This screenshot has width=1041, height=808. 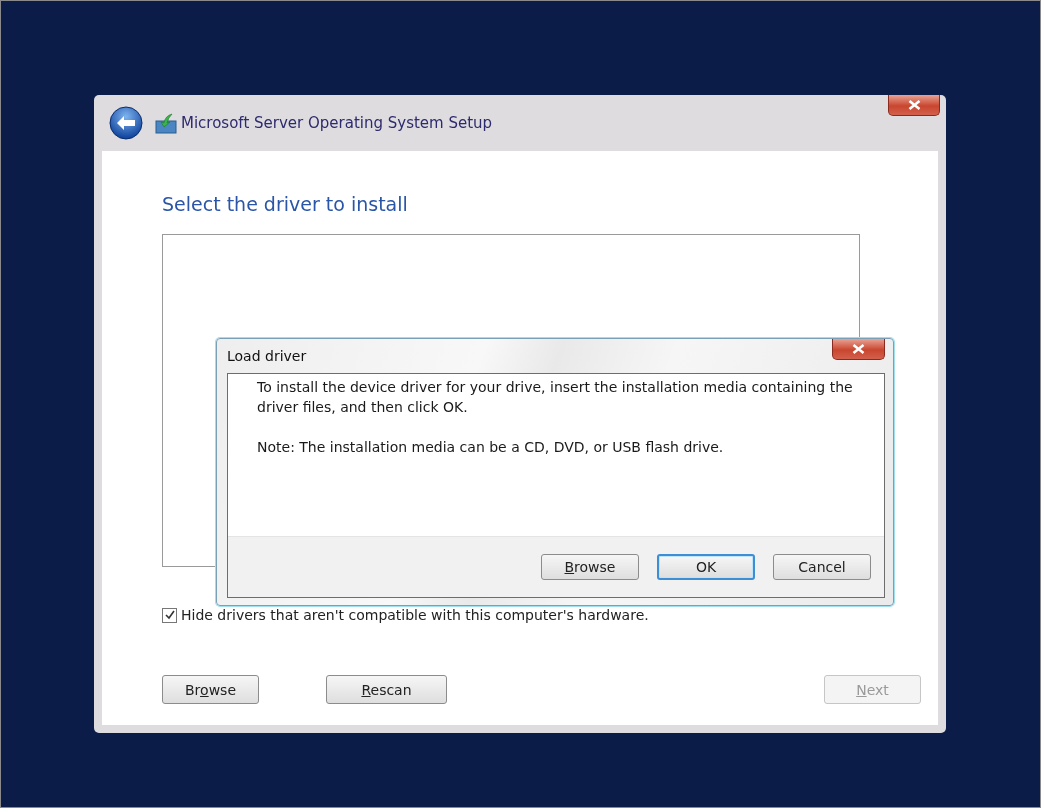 What do you see at coordinates (267, 356) in the screenshot?
I see `dialog-title: Load driver` at bounding box center [267, 356].